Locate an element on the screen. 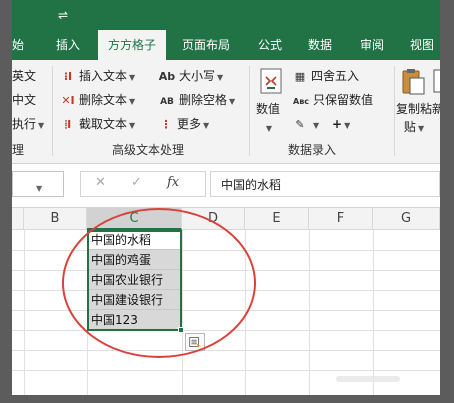  column-header-e: E is located at coordinates (277, 219).